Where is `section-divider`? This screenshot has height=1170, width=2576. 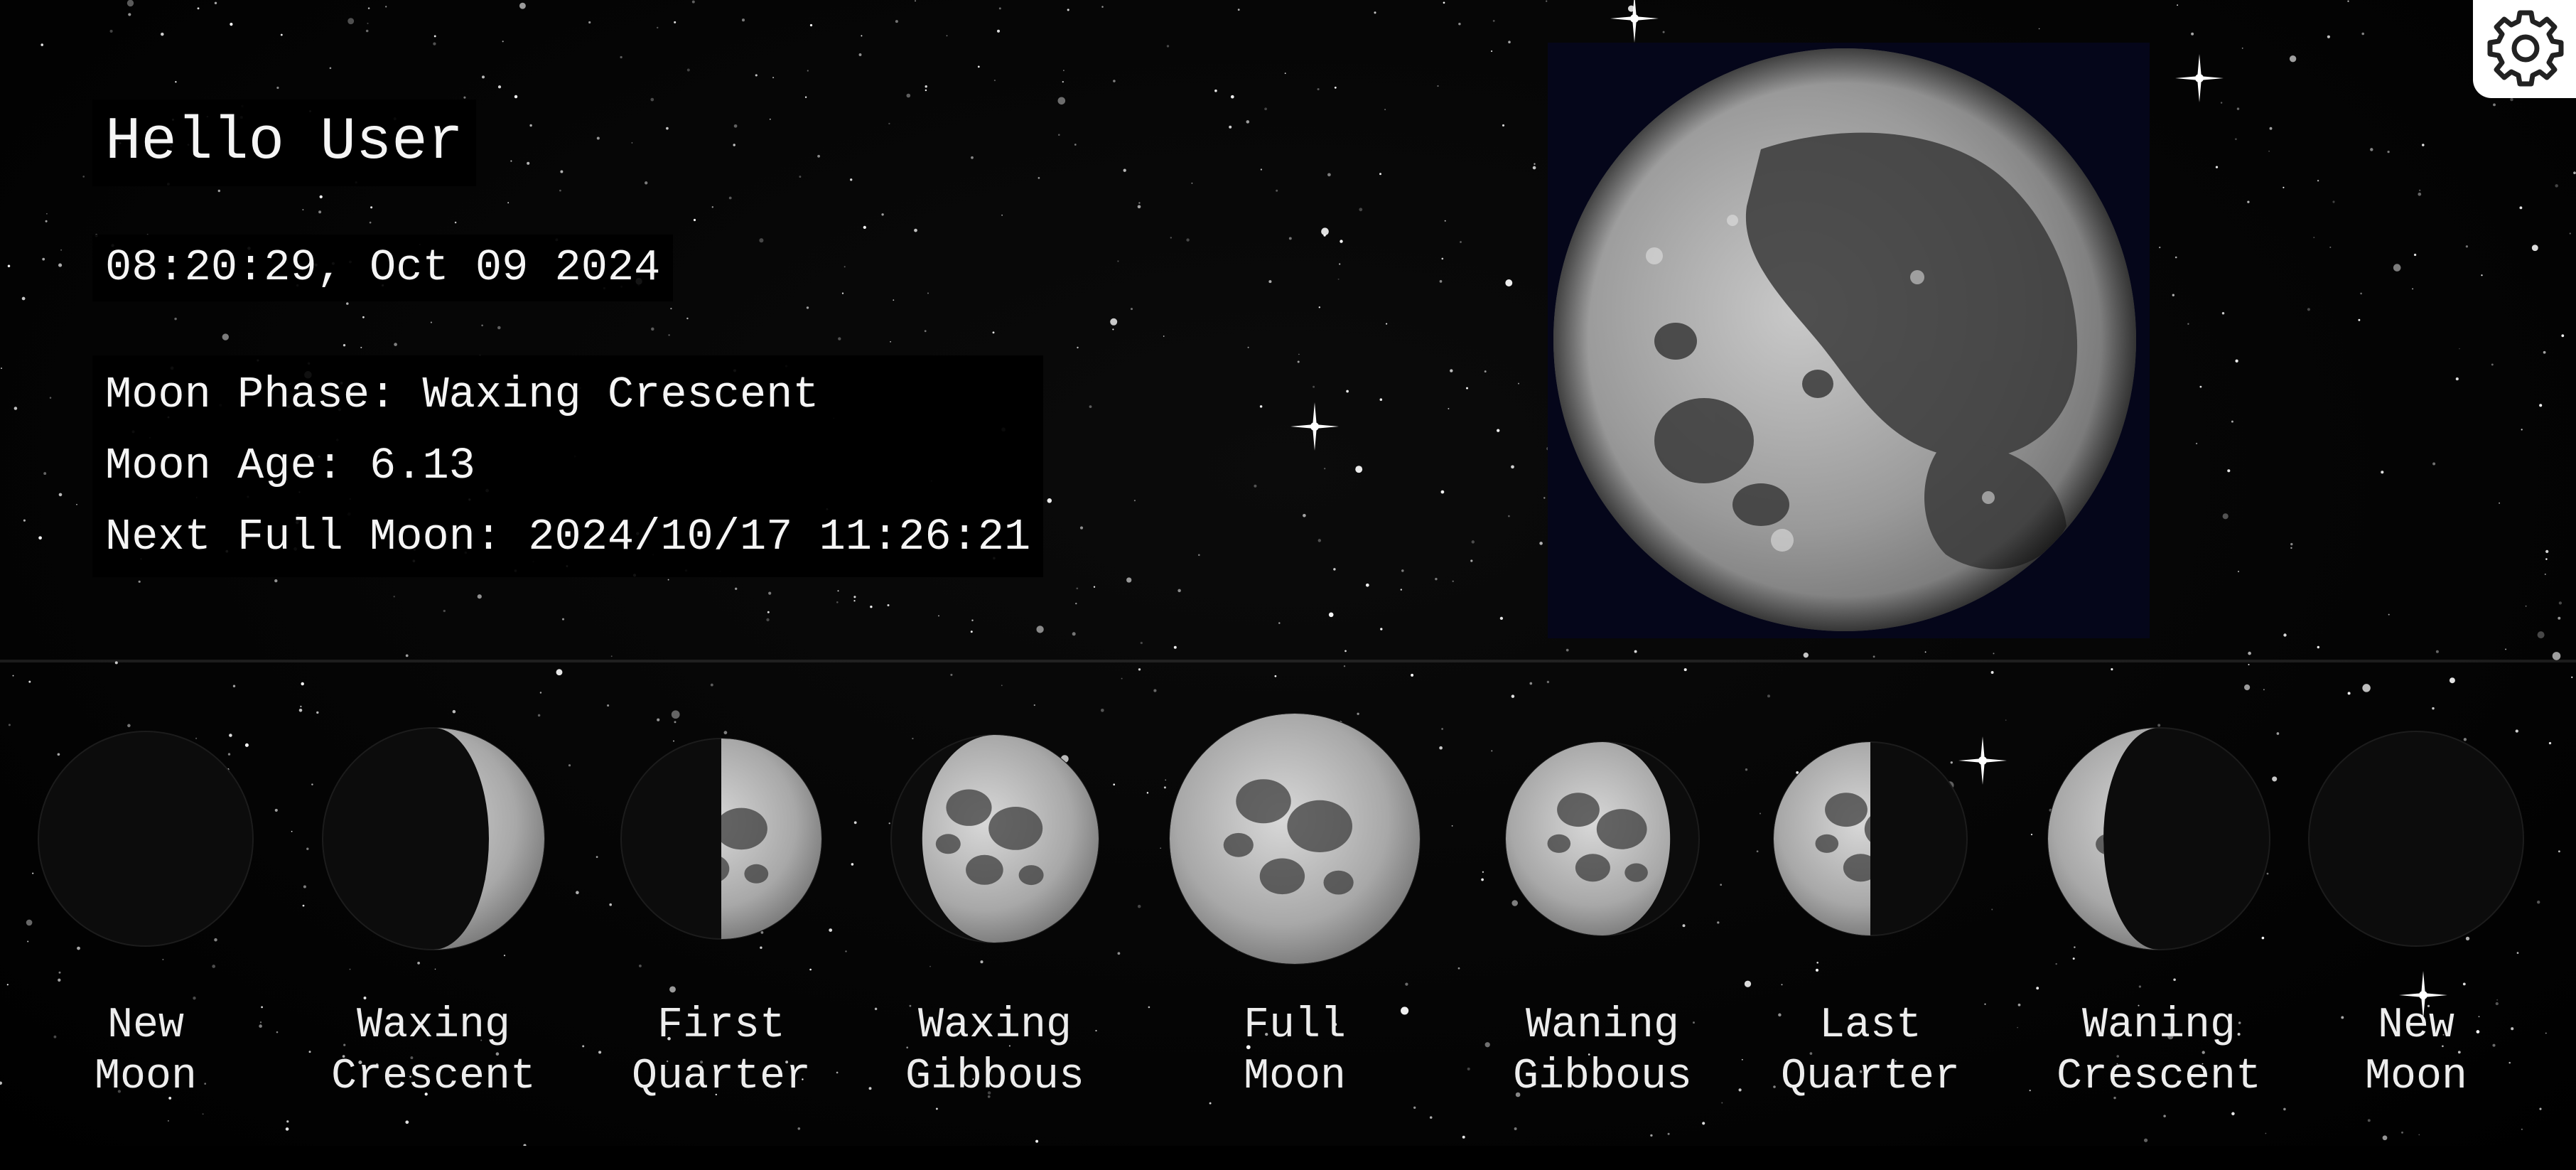
section-divider is located at coordinates (1288, 661).